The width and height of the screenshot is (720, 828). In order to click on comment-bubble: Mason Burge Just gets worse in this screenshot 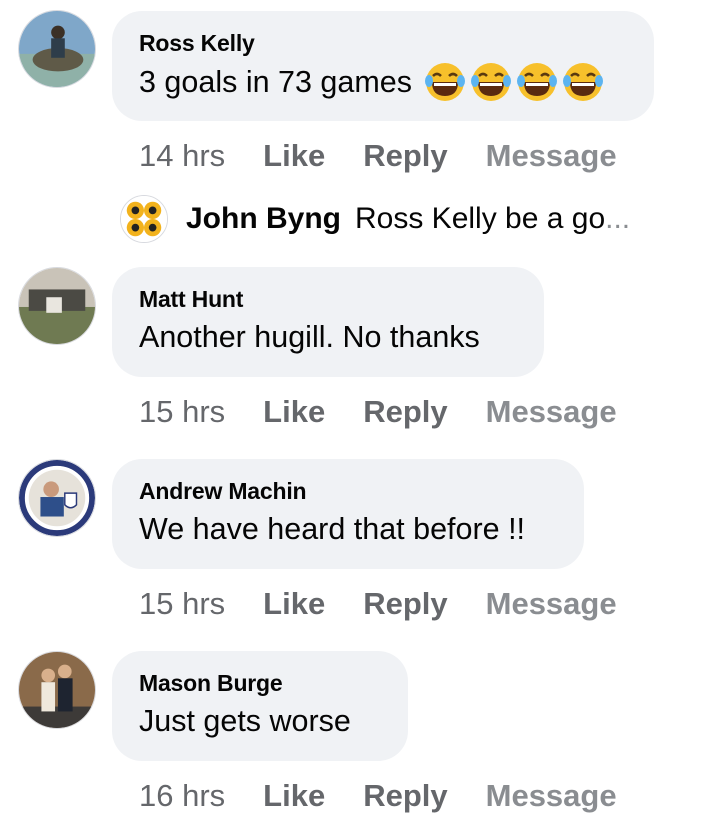, I will do `click(260, 706)`.